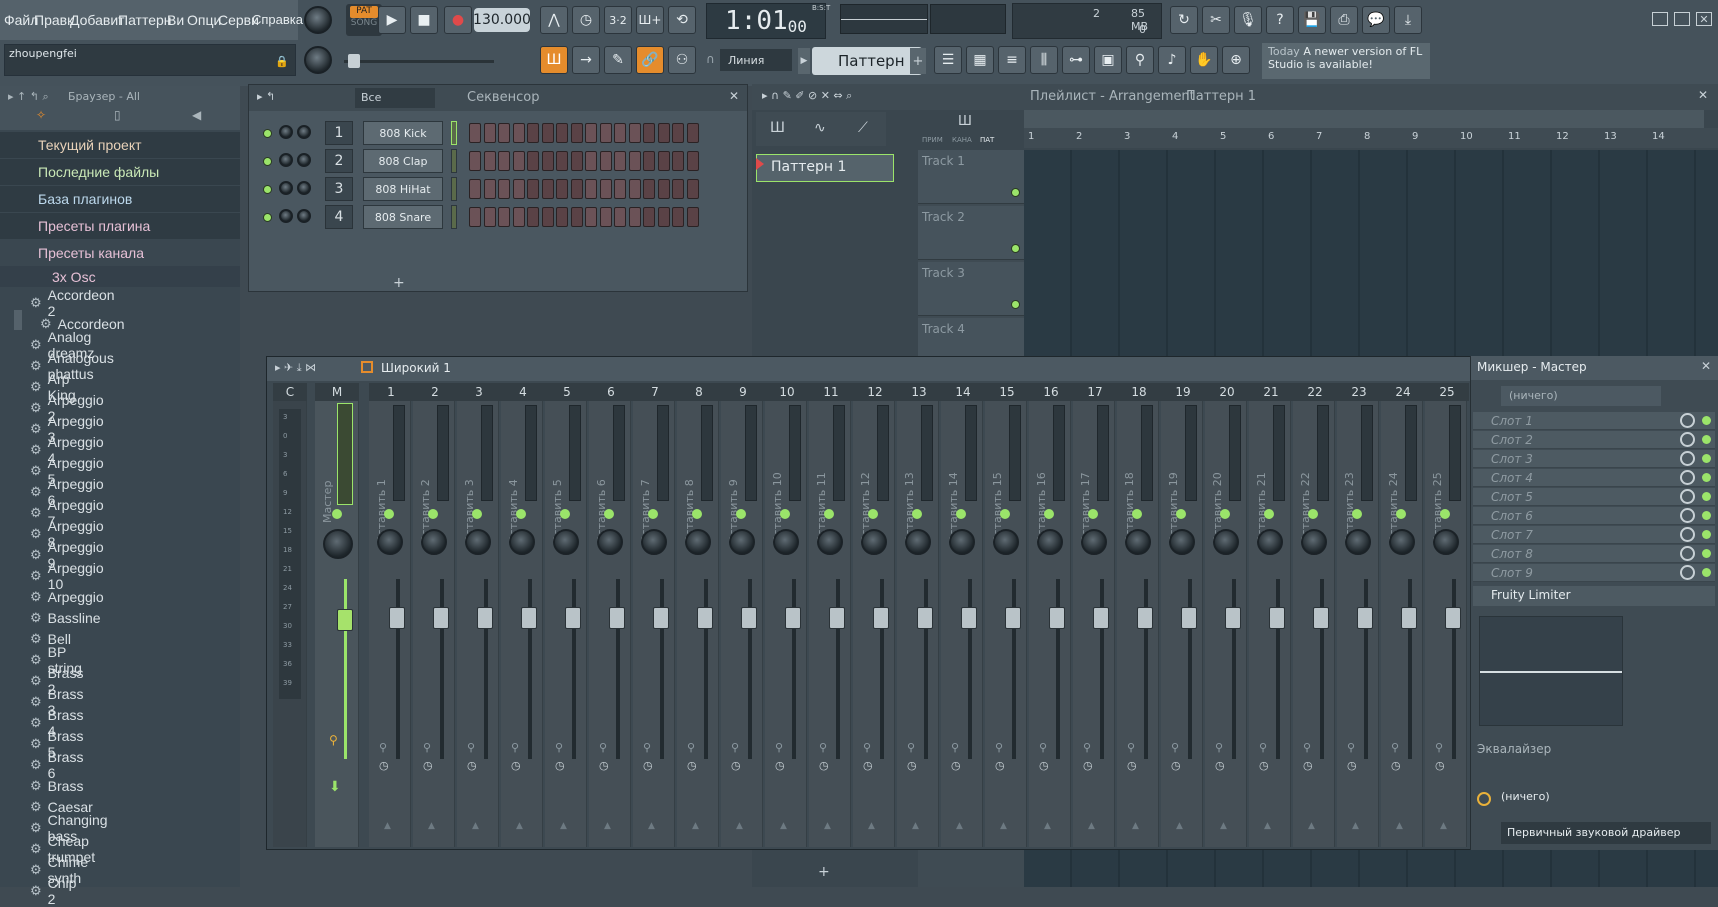 The image size is (1718, 907). I want to click on piano-roll-icon: ▦, so click(980, 60).